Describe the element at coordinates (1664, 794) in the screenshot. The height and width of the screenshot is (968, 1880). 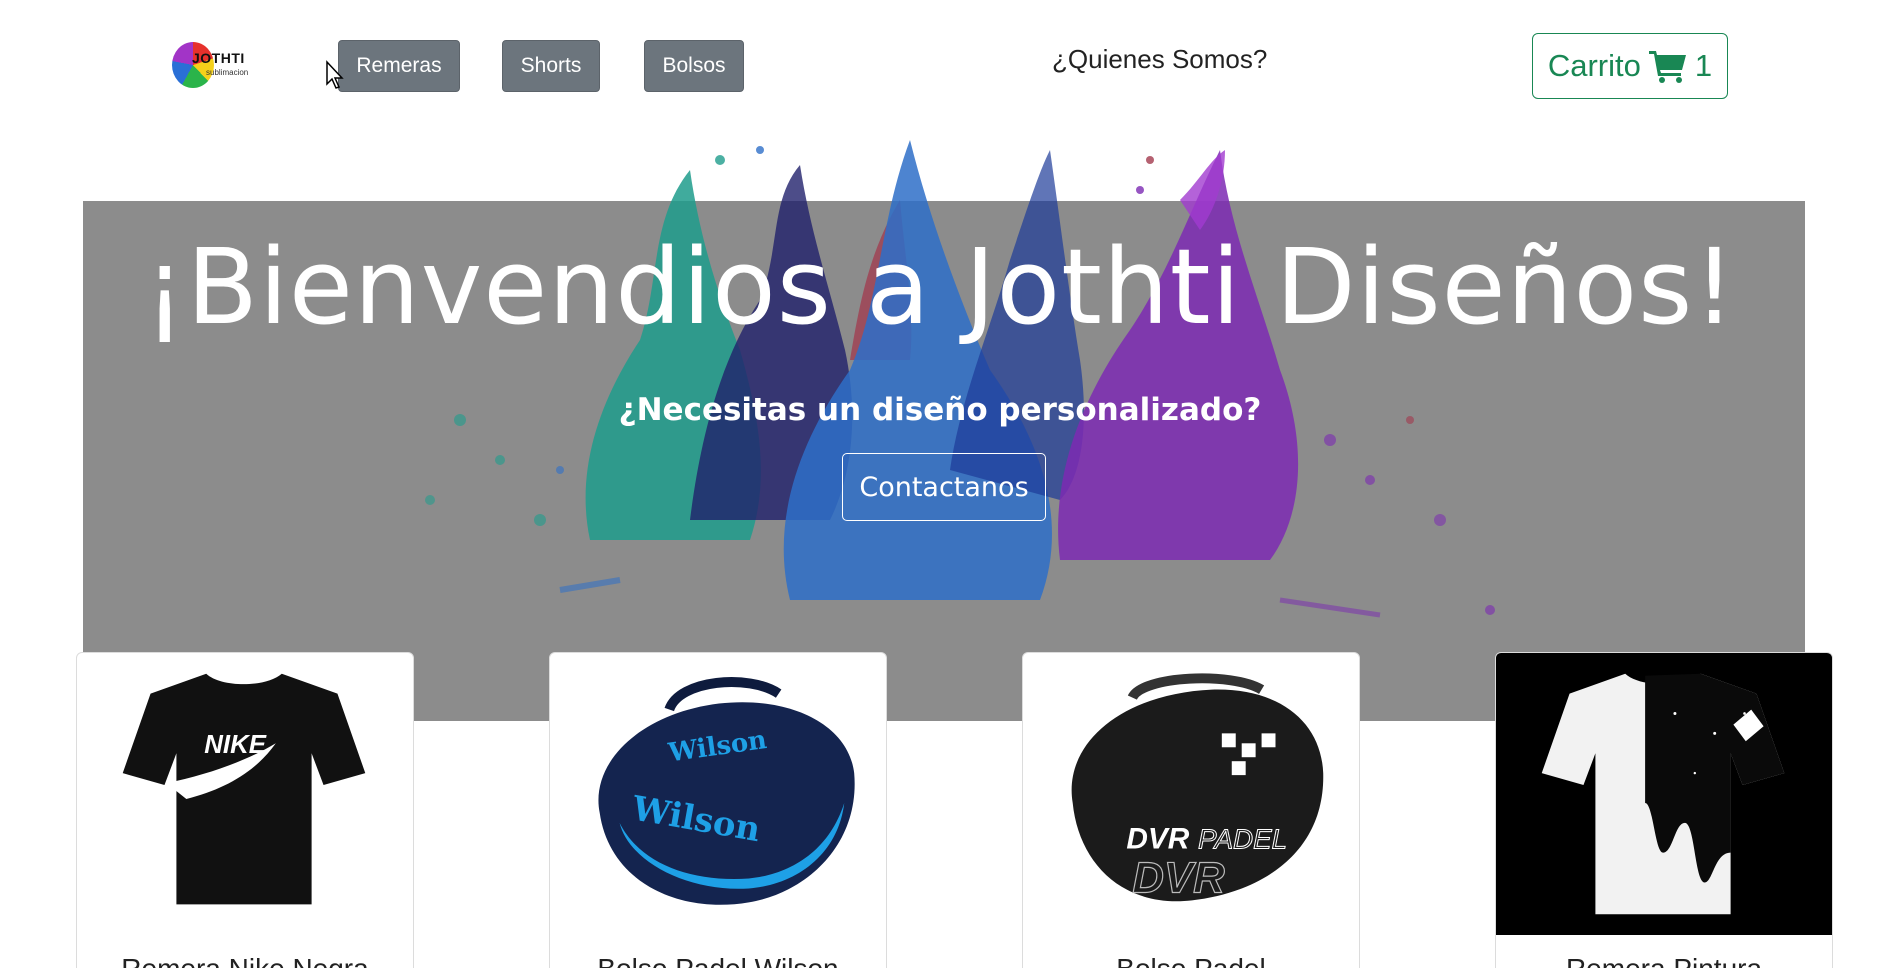
I see `paint-drip-tshirt-image` at that location.